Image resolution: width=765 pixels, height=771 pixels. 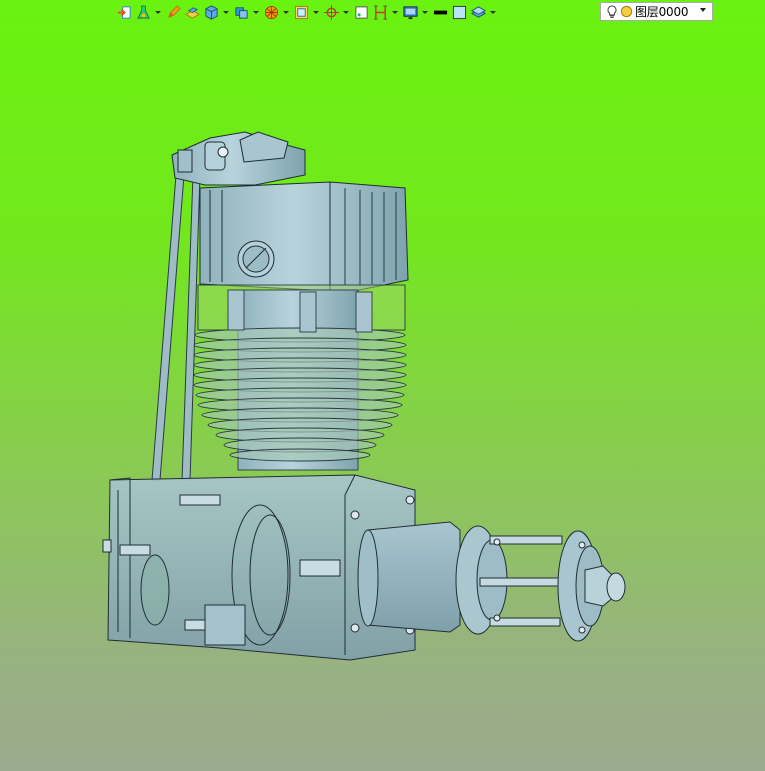 What do you see at coordinates (304, 237) in the screenshot?
I see `cylinder-head` at bounding box center [304, 237].